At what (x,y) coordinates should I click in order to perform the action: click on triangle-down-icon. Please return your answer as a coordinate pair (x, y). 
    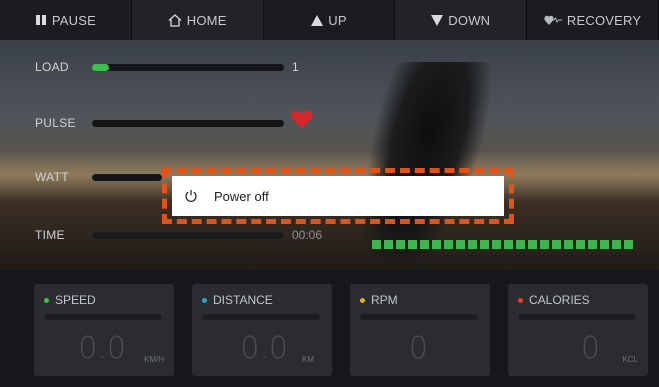
    Looking at the image, I should click on (437, 20).